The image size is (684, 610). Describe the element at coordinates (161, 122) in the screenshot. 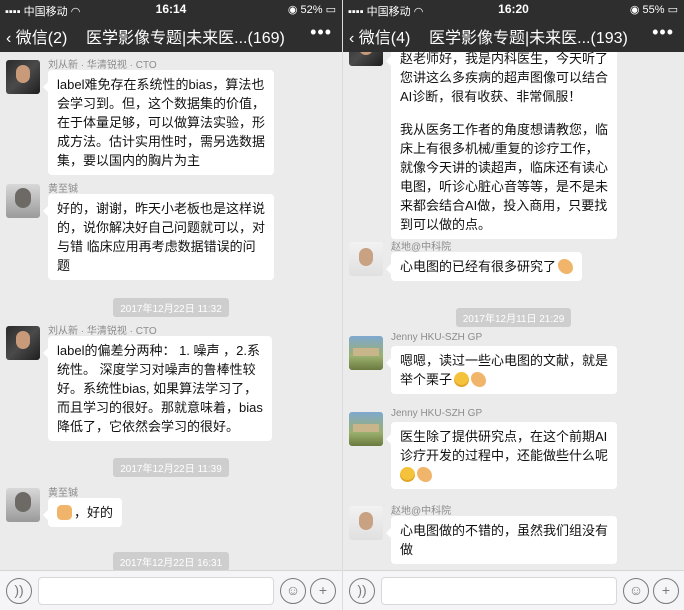

I see `message-line: 在于体量足够，可以做算法实验，形` at that location.